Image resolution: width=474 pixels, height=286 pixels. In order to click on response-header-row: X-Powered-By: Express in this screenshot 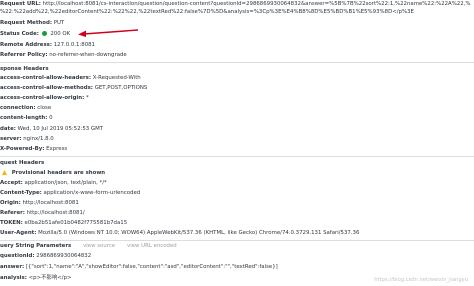, I will do `click(237, 149)`.